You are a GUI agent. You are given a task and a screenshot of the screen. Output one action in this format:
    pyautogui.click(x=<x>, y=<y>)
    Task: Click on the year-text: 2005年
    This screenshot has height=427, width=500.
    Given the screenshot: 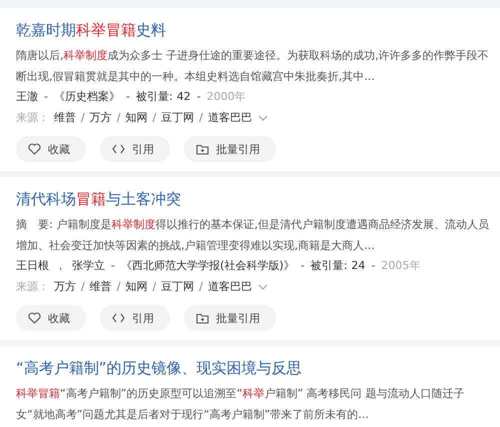 What is the action you would take?
    pyautogui.click(x=400, y=266)
    